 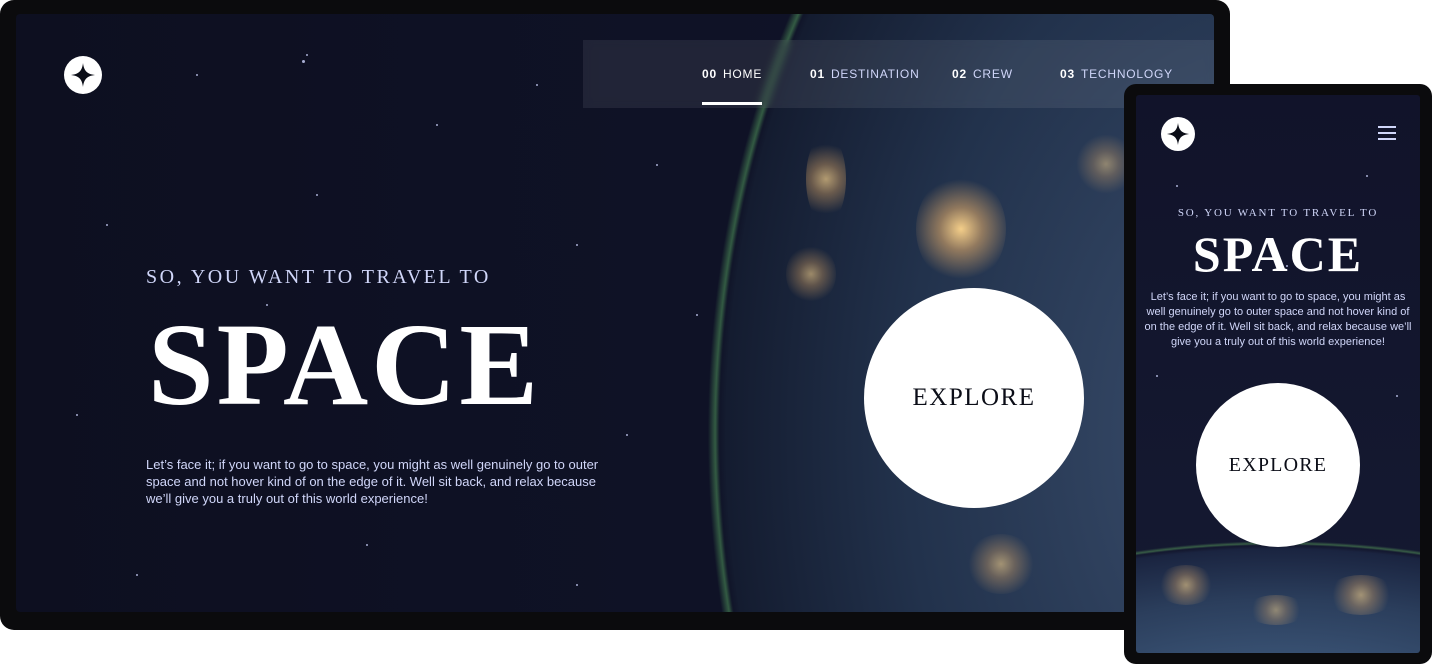 I want to click on nav-label: DESTINATION, so click(x=875, y=74).